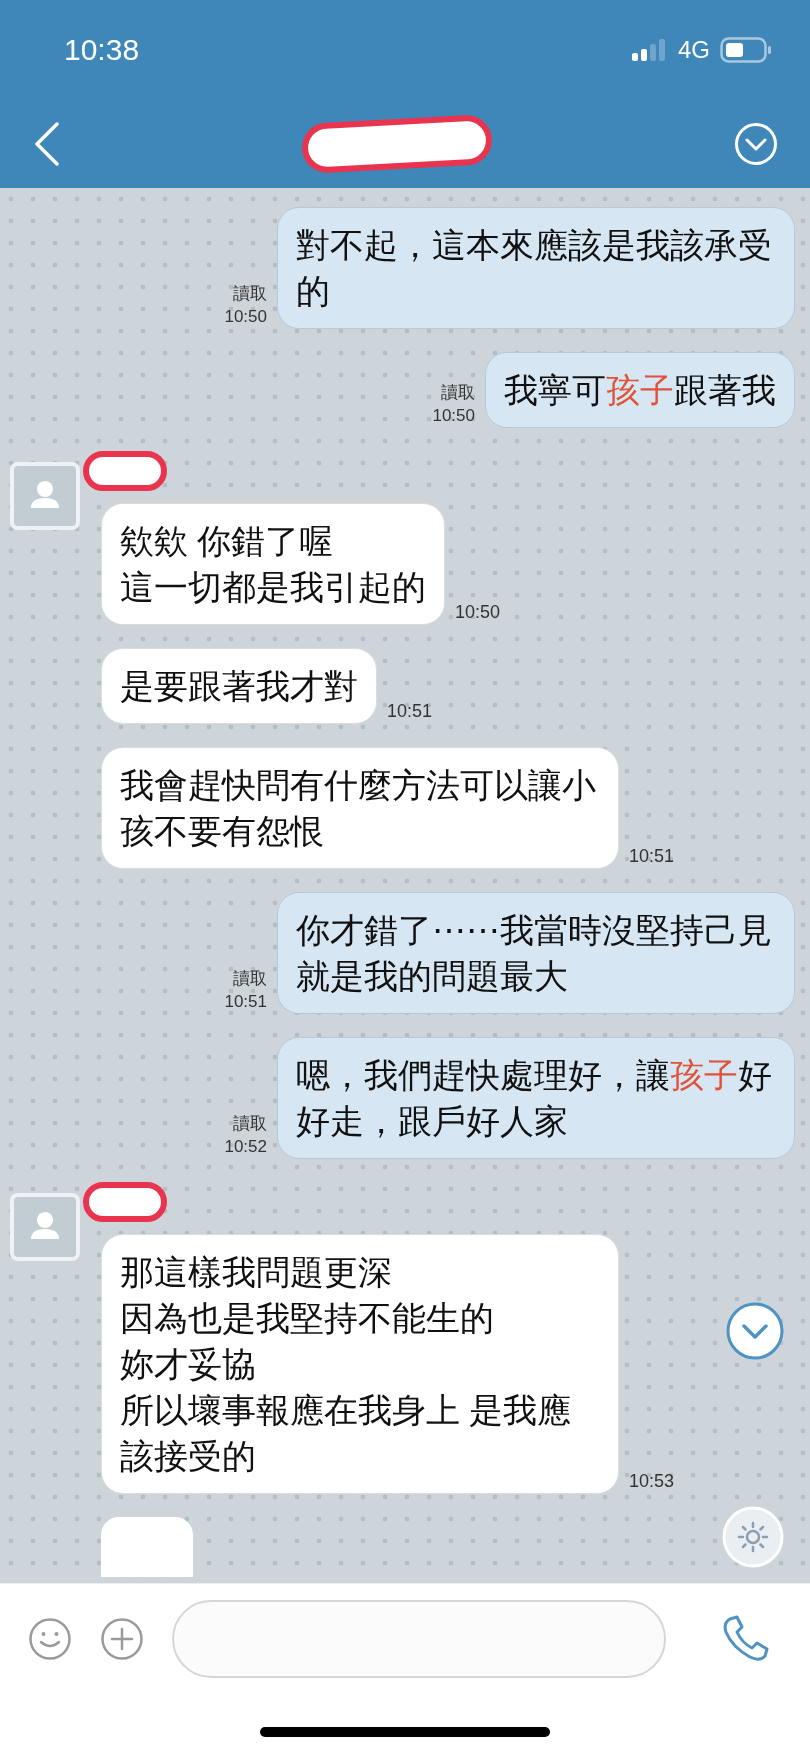 This screenshot has height=1754, width=810. Describe the element at coordinates (239, 686) in the screenshot. I see `message-text: 是要跟著我才對` at that location.